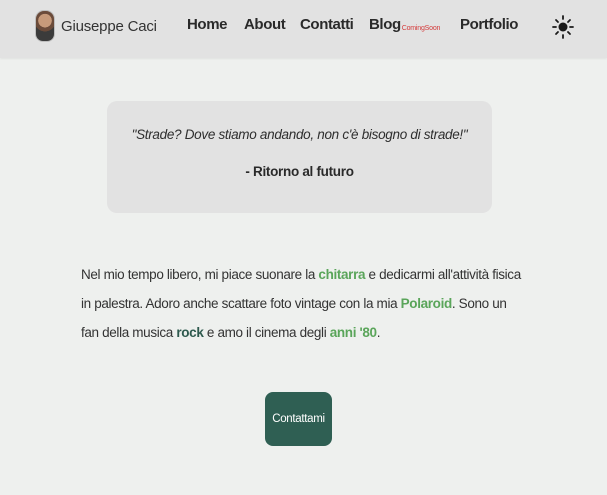  Describe the element at coordinates (190, 332) in the screenshot. I see `highlight-rock: rock` at that location.